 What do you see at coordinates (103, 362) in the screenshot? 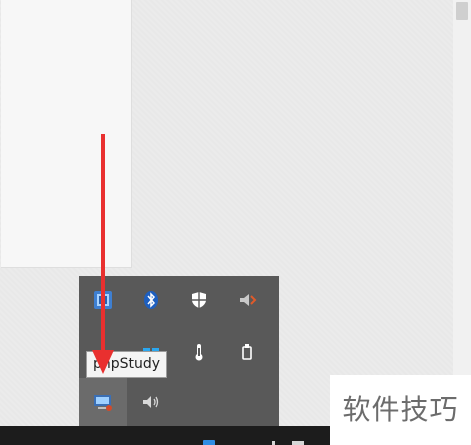
I see `annotation-arrow-head` at bounding box center [103, 362].